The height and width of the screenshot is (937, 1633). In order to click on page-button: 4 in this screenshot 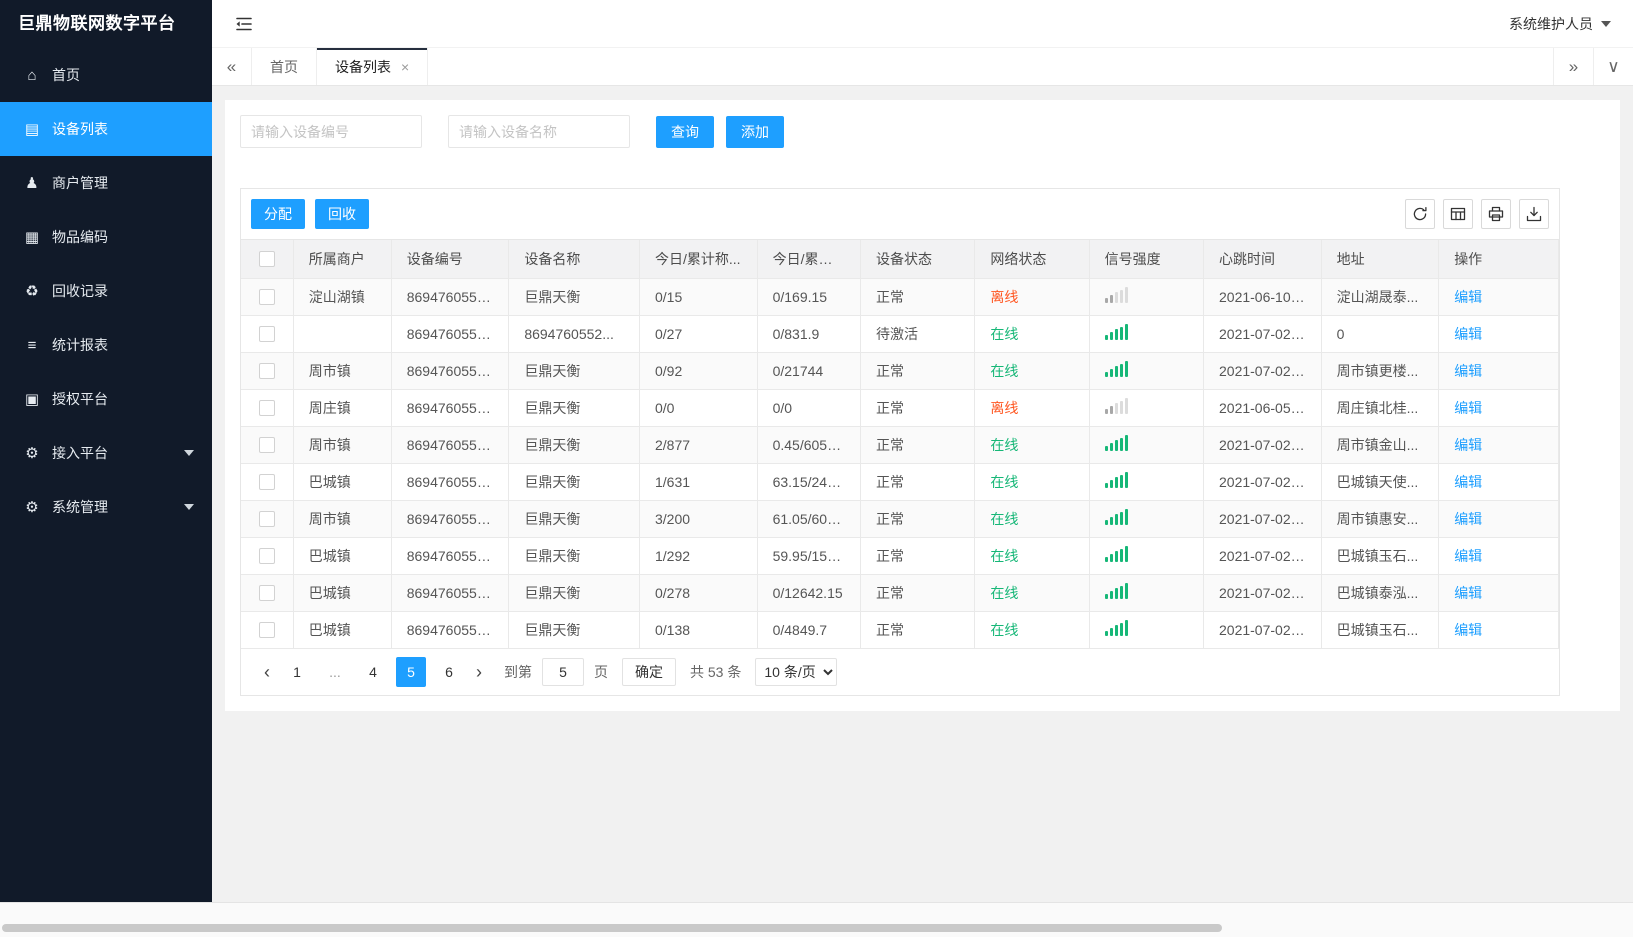, I will do `click(373, 672)`.